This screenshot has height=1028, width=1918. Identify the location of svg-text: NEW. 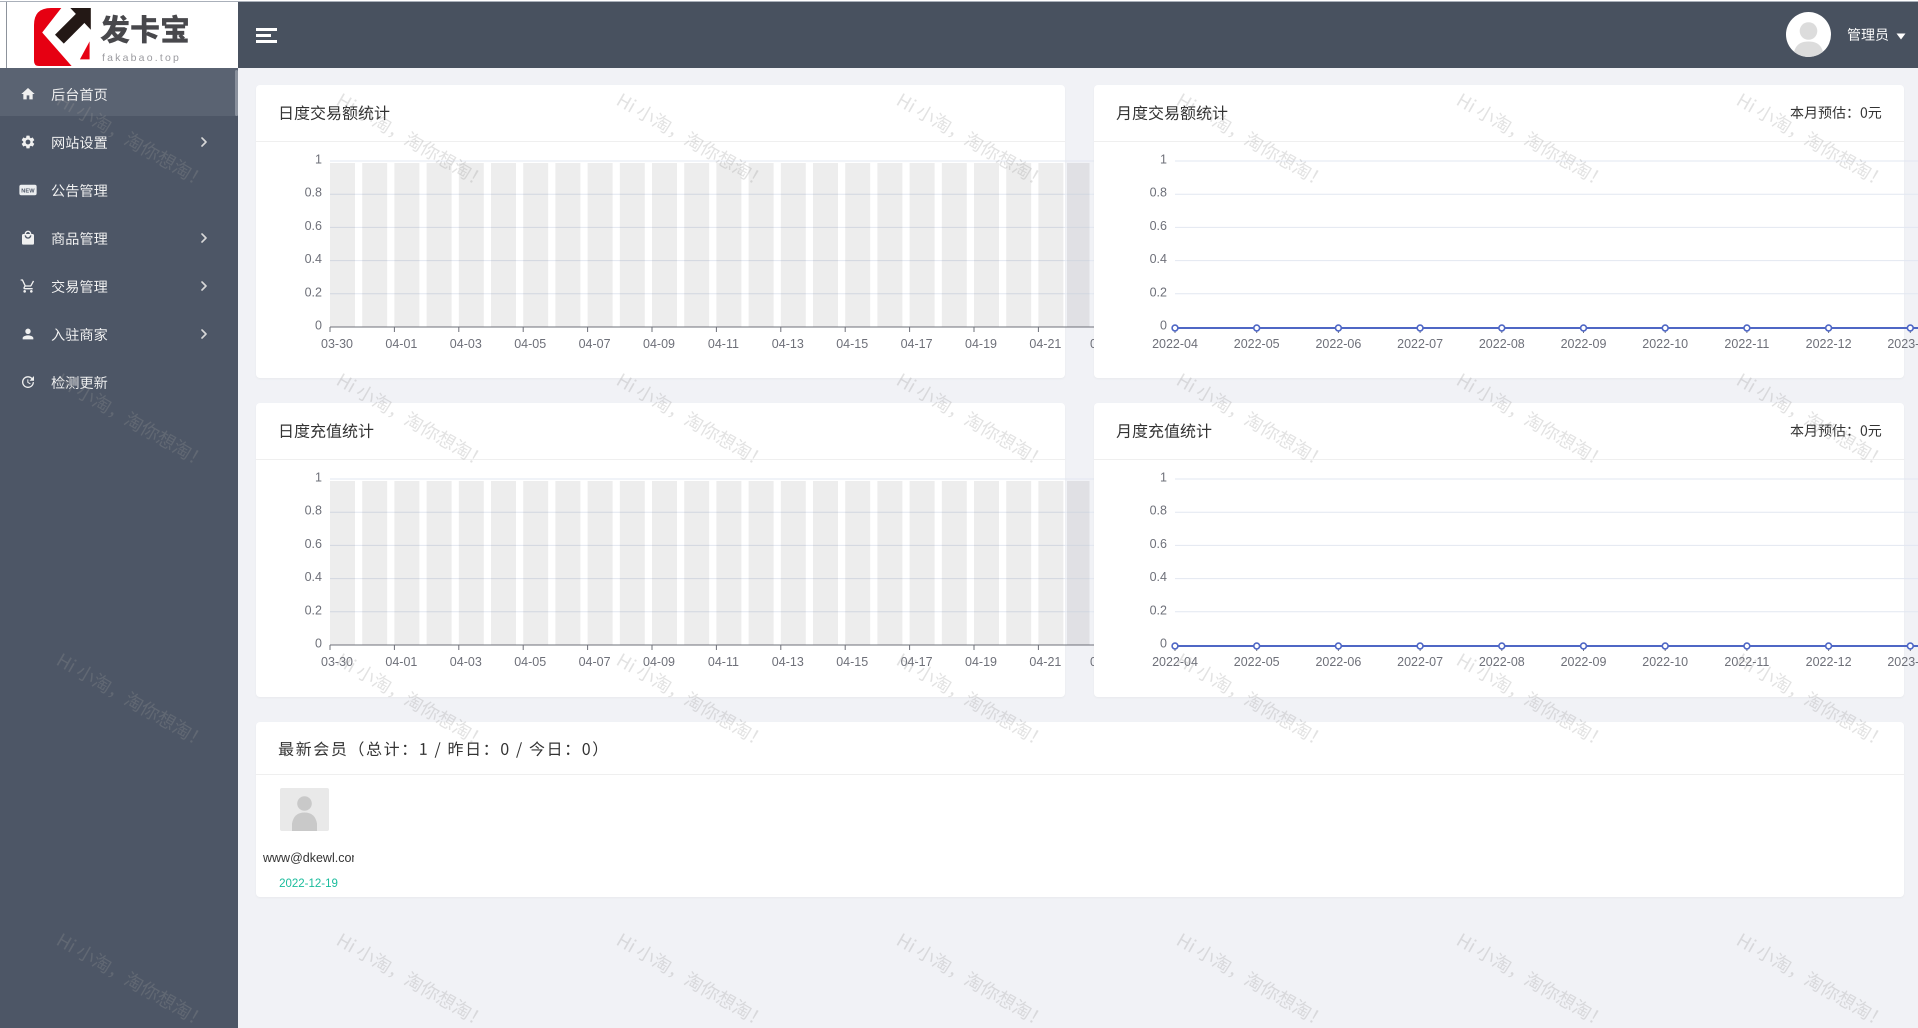
(28, 191).